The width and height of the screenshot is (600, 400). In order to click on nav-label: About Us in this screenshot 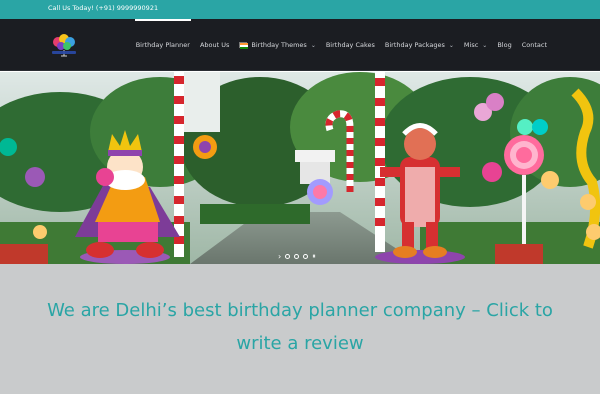, I will do `click(214, 45)`.